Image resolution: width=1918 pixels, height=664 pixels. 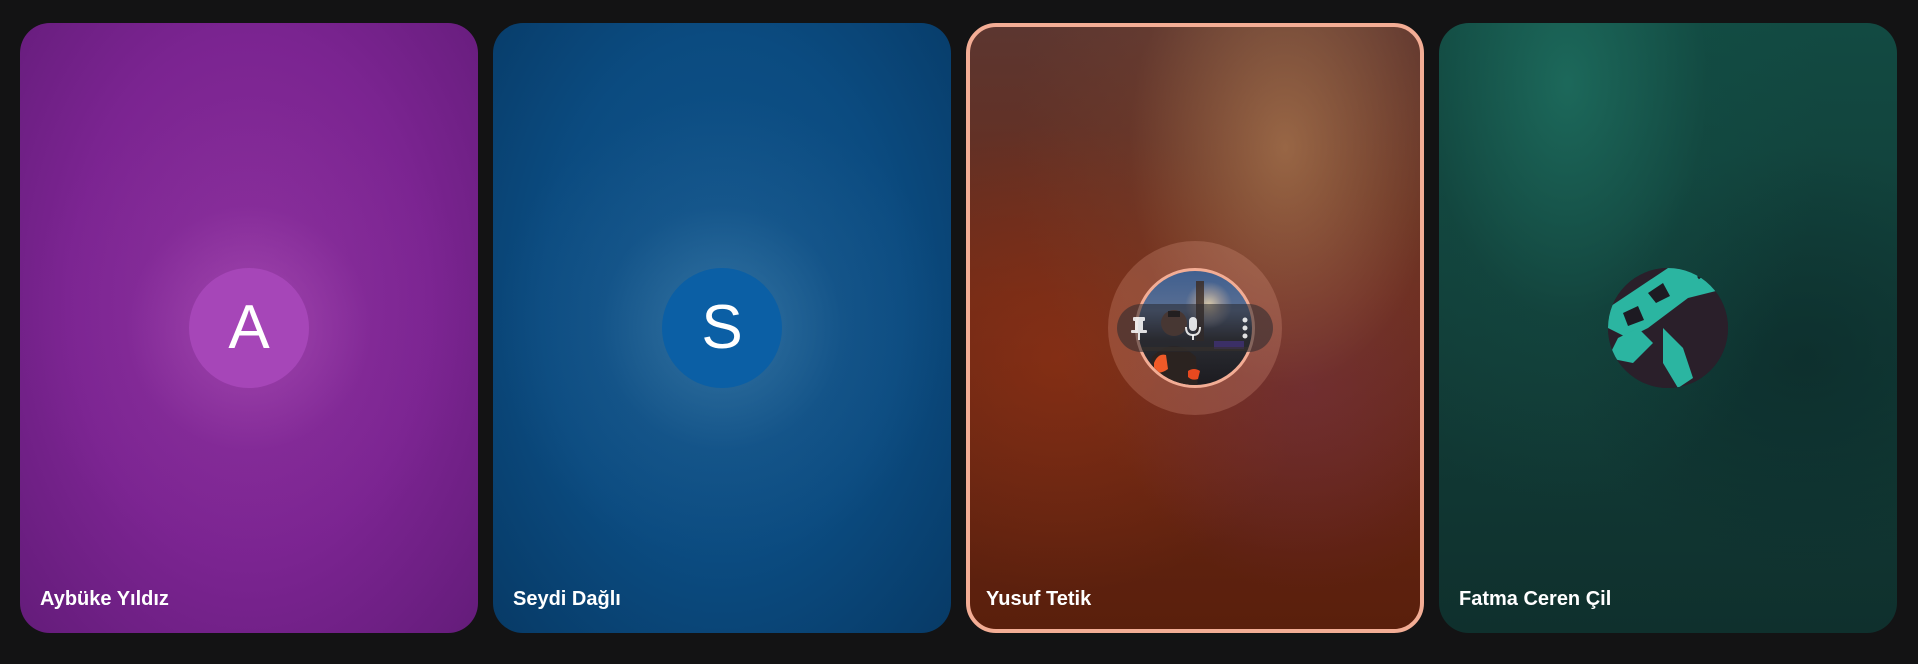 I want to click on avatar, so click(x=1668, y=328).